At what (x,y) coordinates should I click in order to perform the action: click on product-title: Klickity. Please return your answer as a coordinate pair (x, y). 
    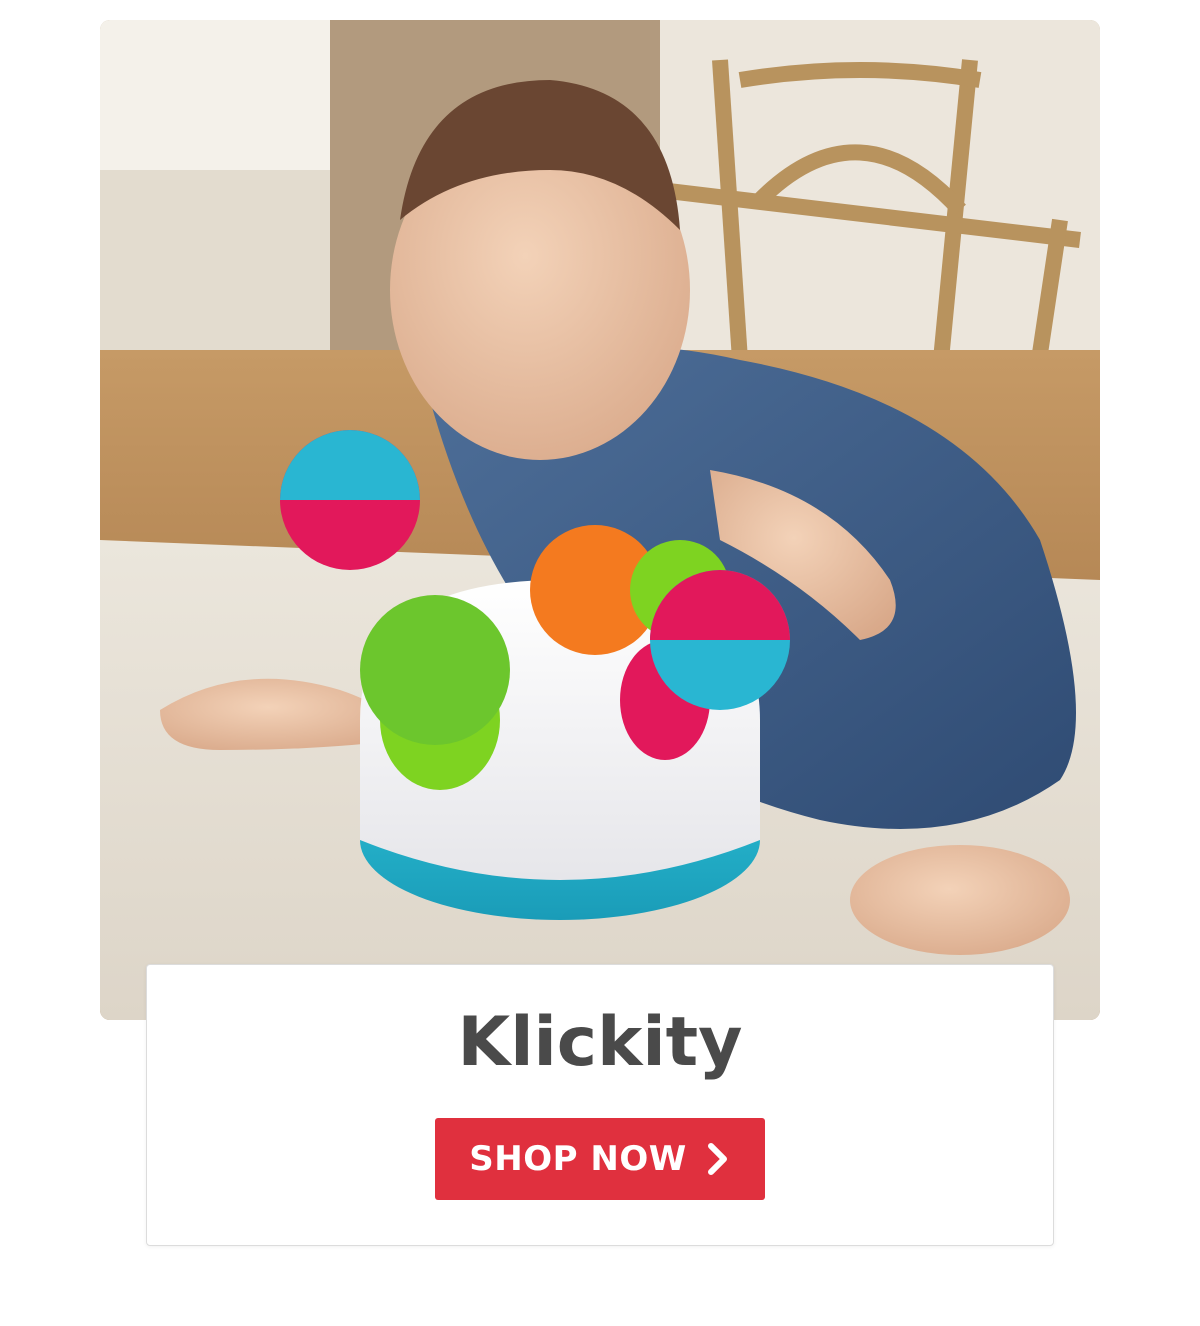
    Looking at the image, I should click on (600, 1042).